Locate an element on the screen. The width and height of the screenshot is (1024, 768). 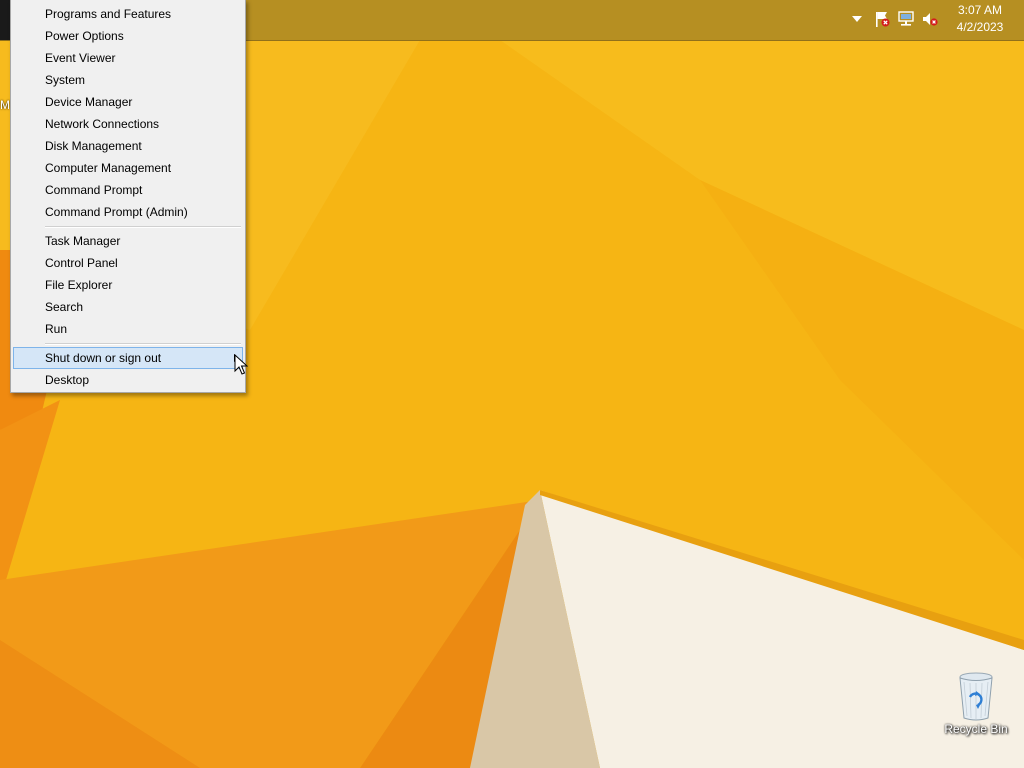
menu-item-network-connections: Network Connections is located at coordinates (128, 124).